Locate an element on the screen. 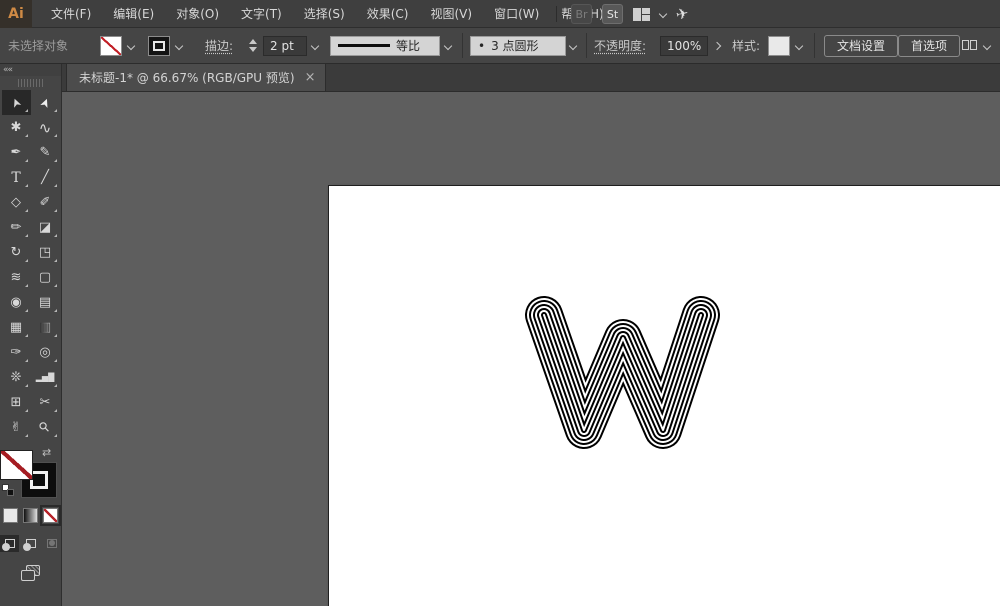 The height and width of the screenshot is (606, 1000). sync-settings-icon is located at coordinates (970, 45).